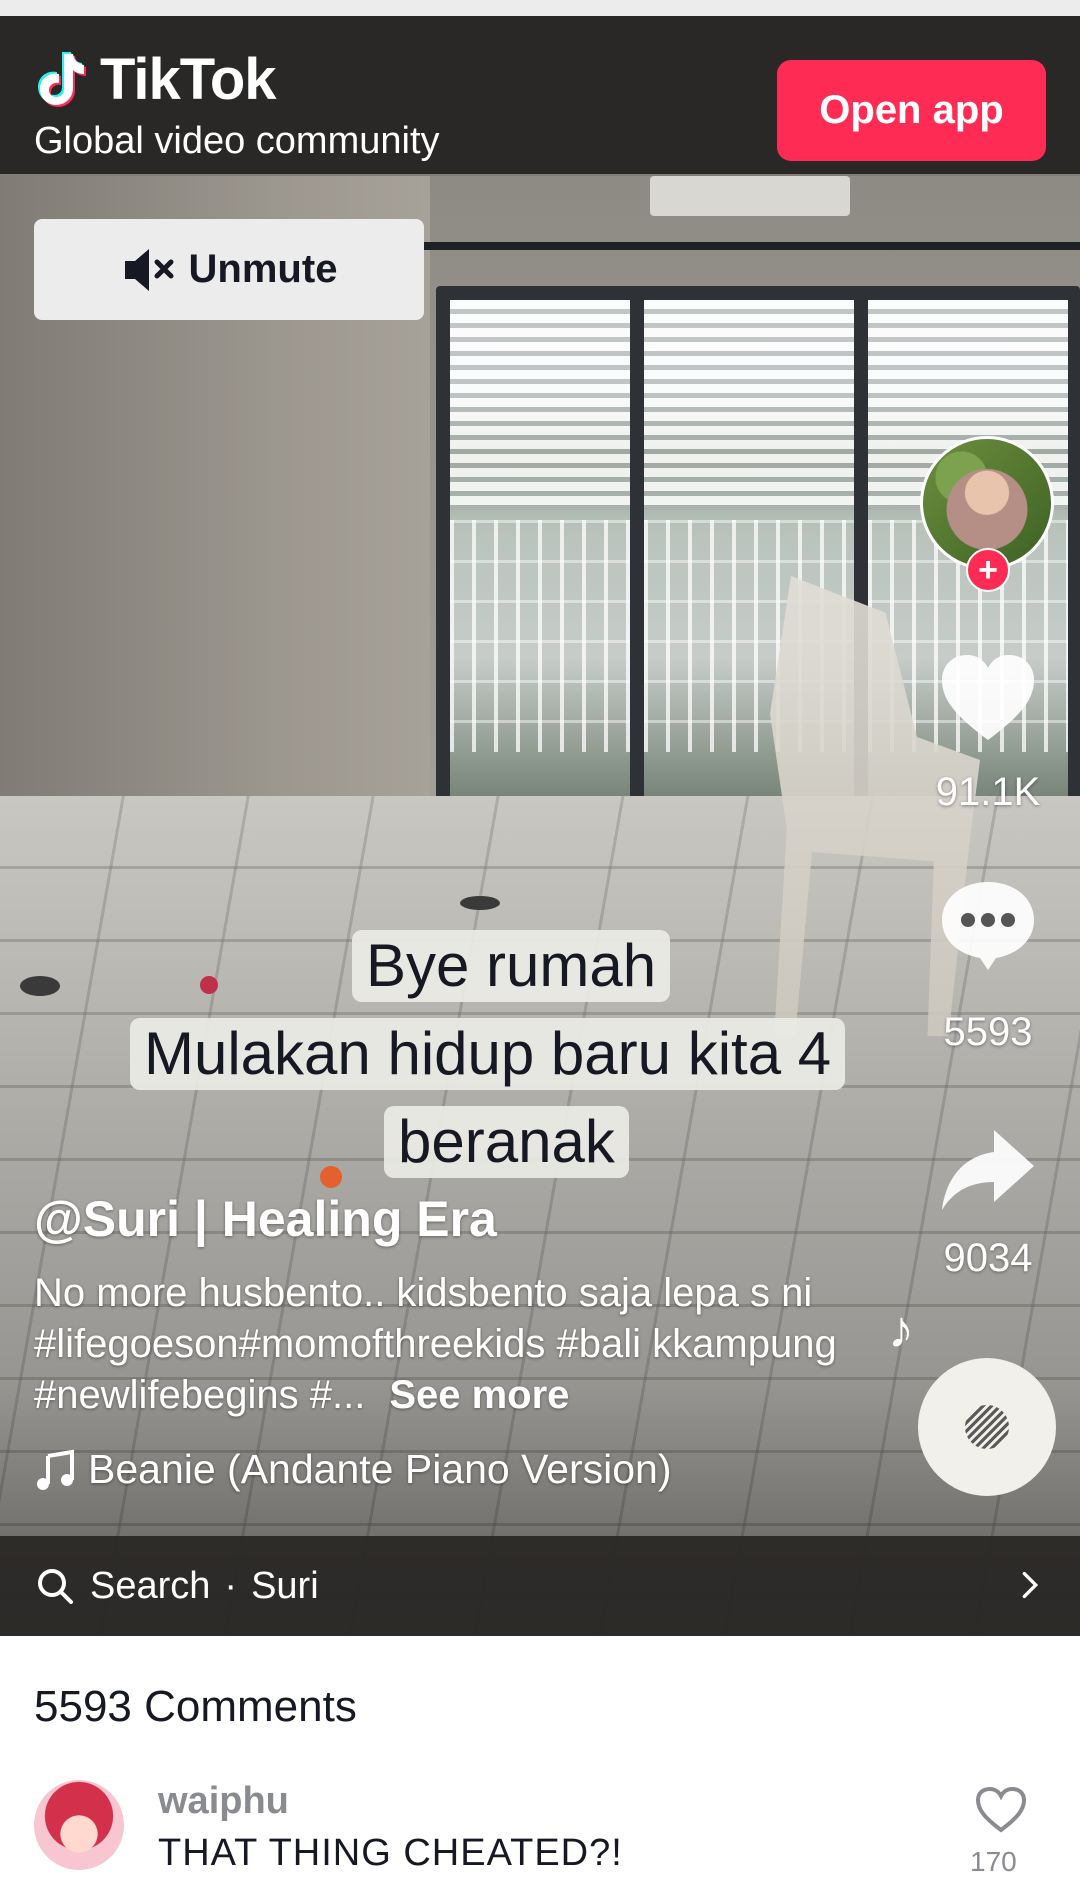  I want to click on comment-text: THAT THING CHEATED?!, so click(390, 1853).